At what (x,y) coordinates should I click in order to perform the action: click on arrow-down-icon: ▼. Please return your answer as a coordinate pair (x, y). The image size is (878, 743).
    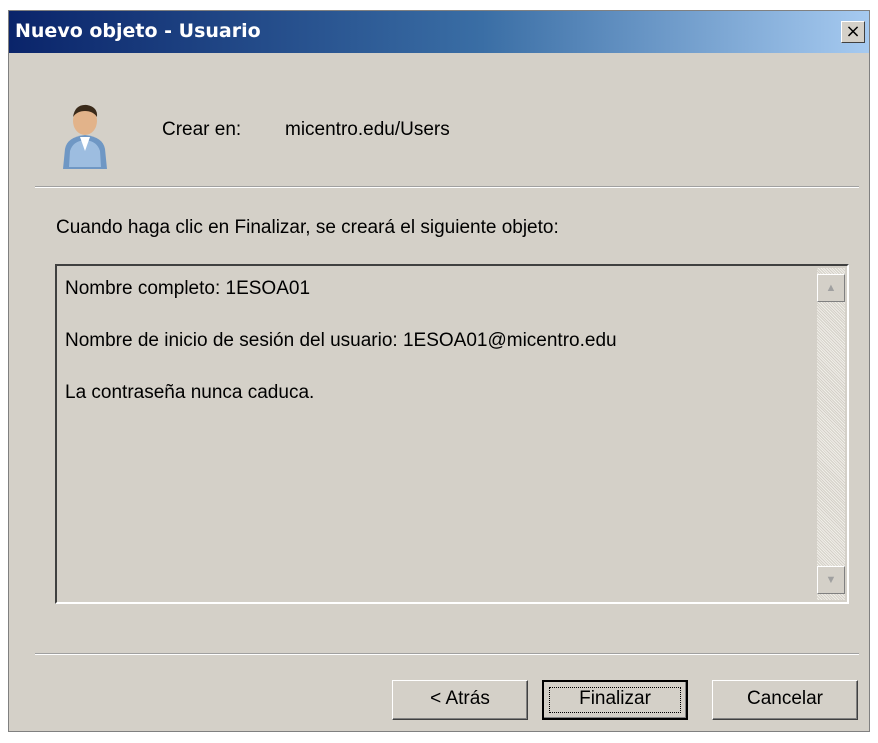
    Looking at the image, I should click on (831, 580).